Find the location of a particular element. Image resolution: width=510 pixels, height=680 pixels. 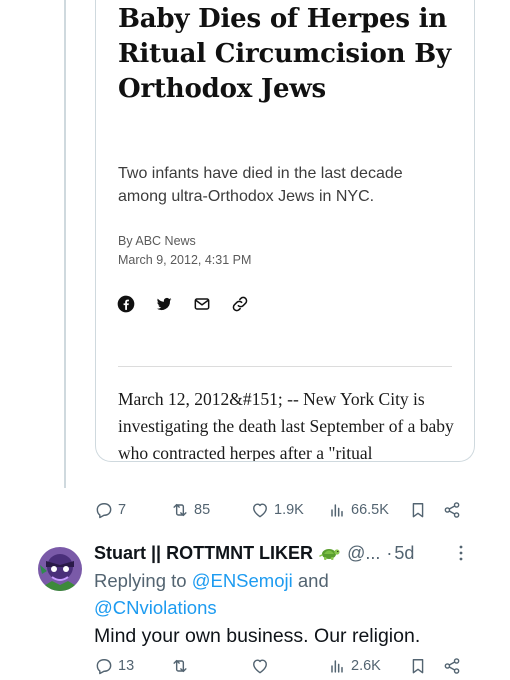

display-name: Stuart || ROTTMNT LIKER is located at coordinates (203, 553).